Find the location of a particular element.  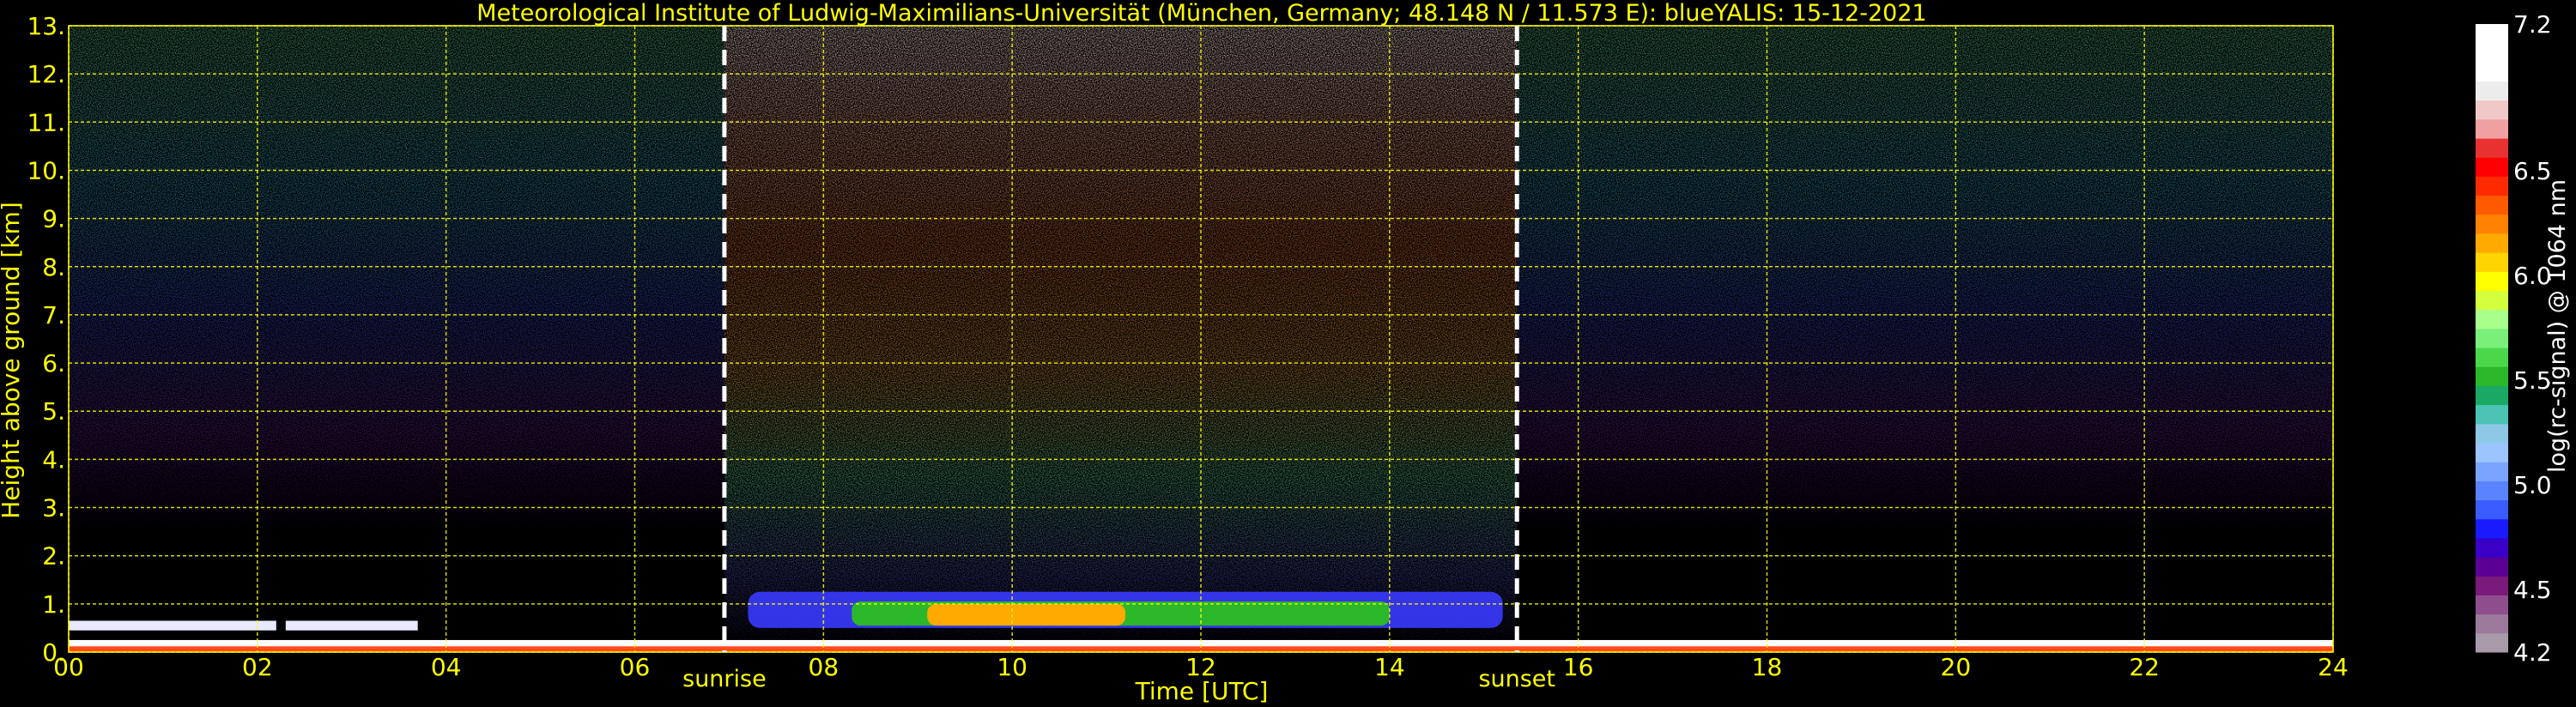

x-tick-label: 06 is located at coordinates (635, 667).